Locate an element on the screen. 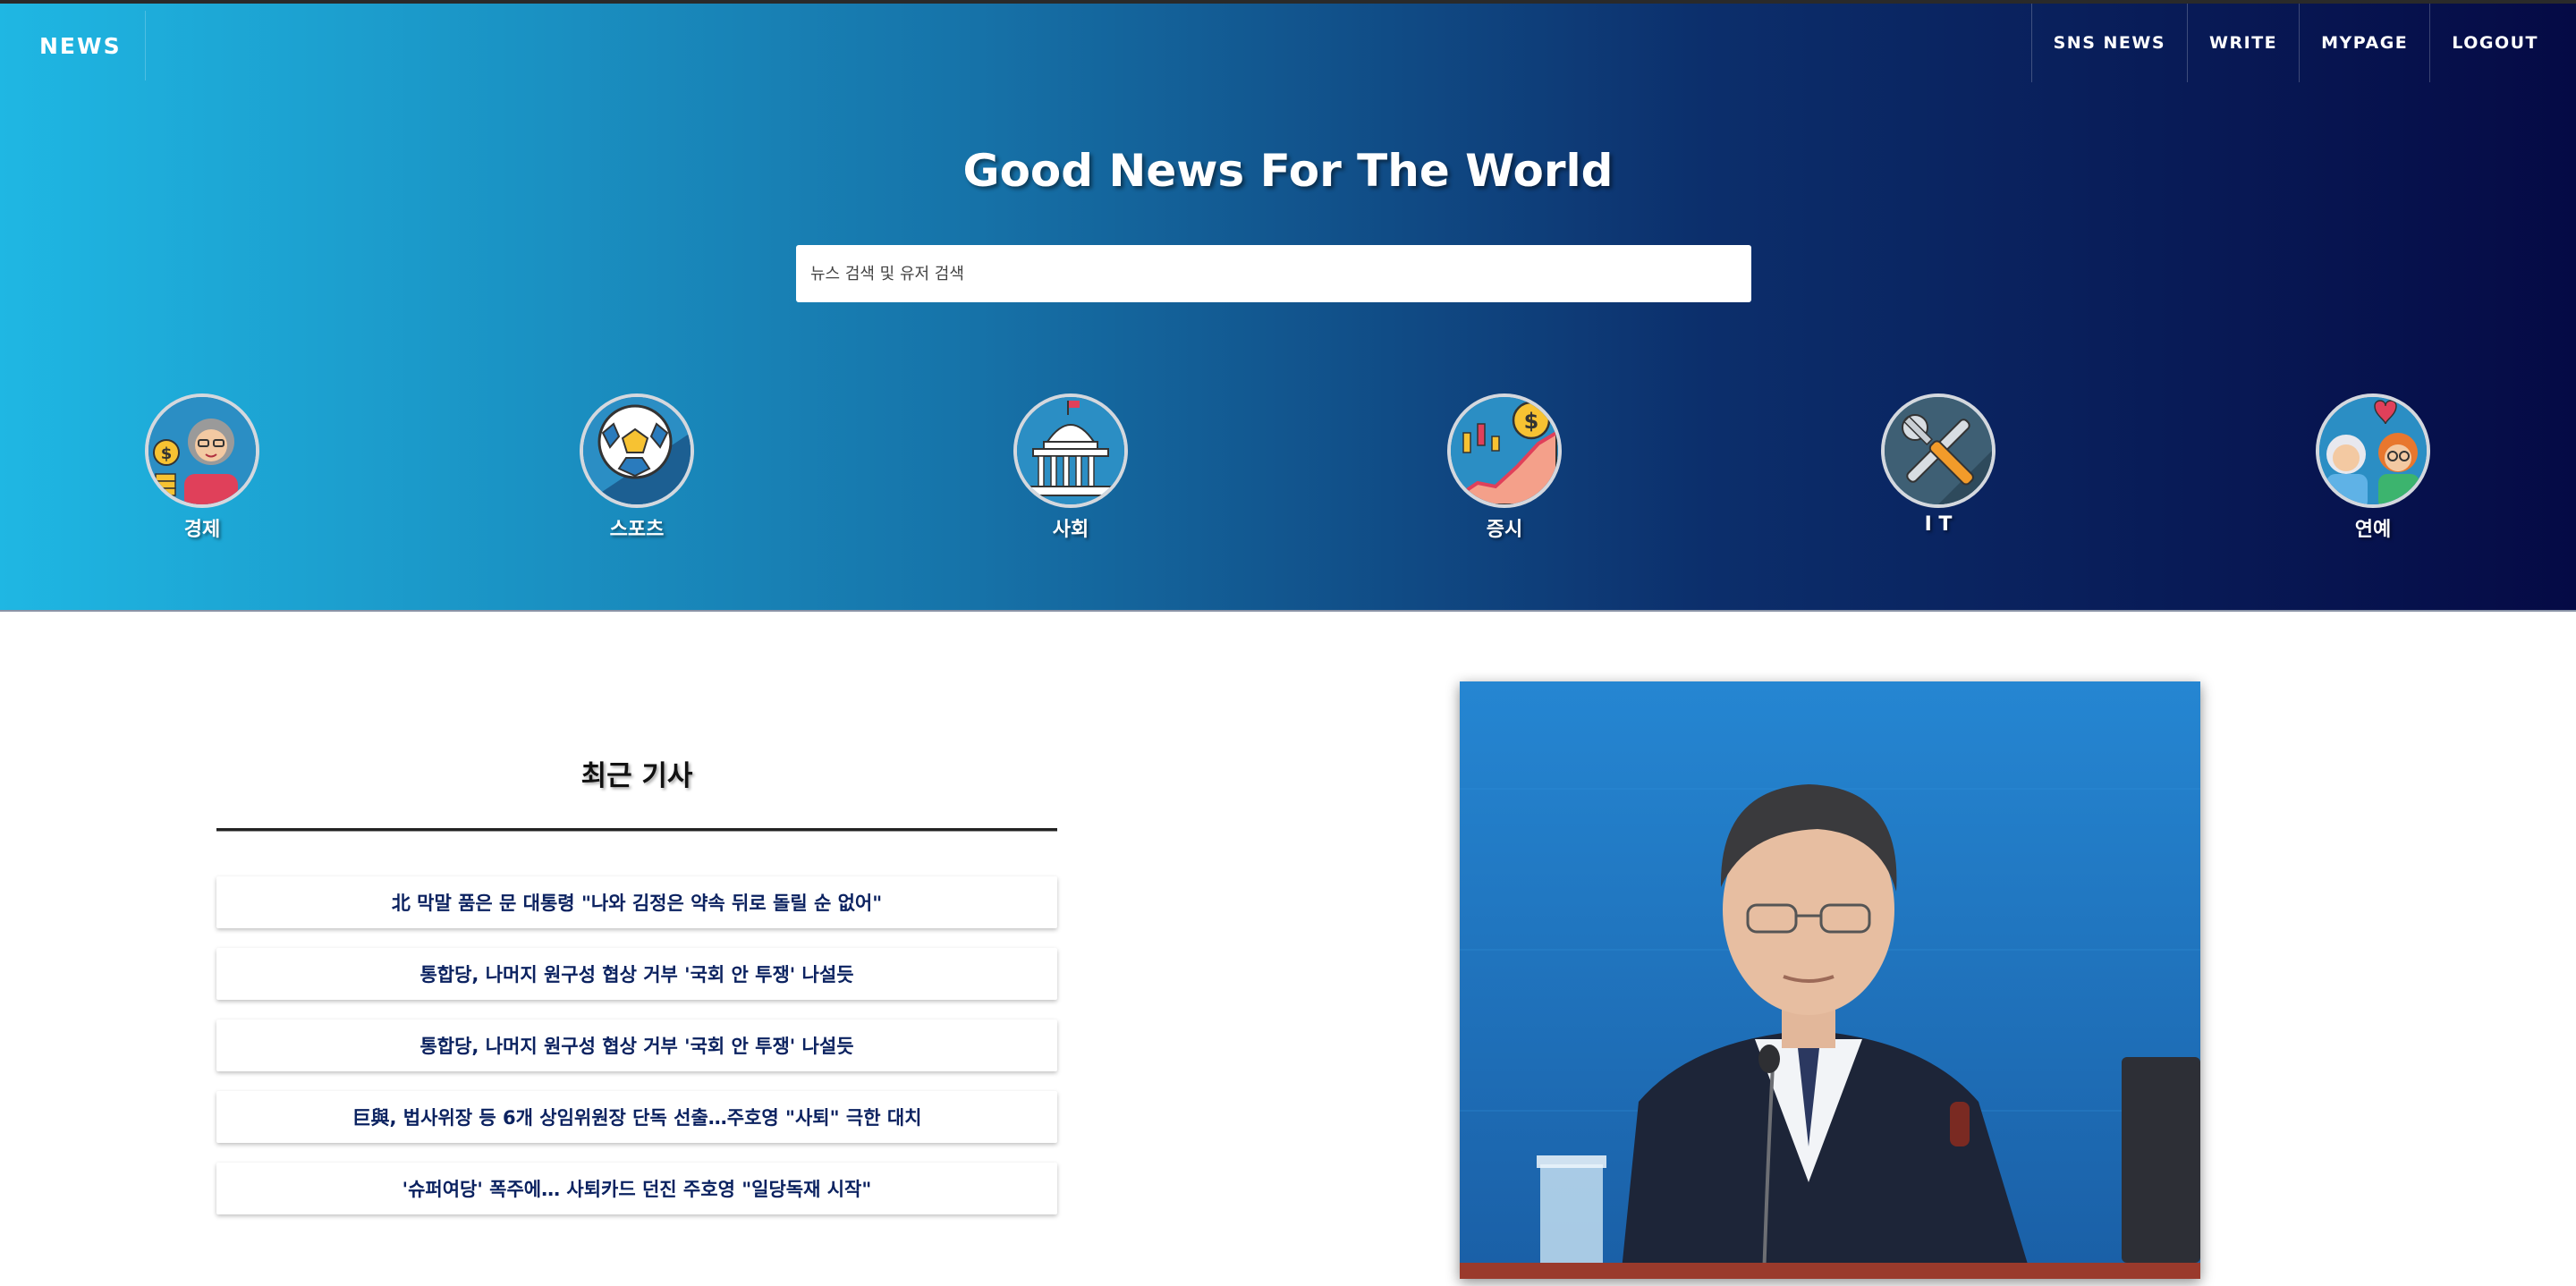  hero-title: Good News For The World is located at coordinates (1288, 171).